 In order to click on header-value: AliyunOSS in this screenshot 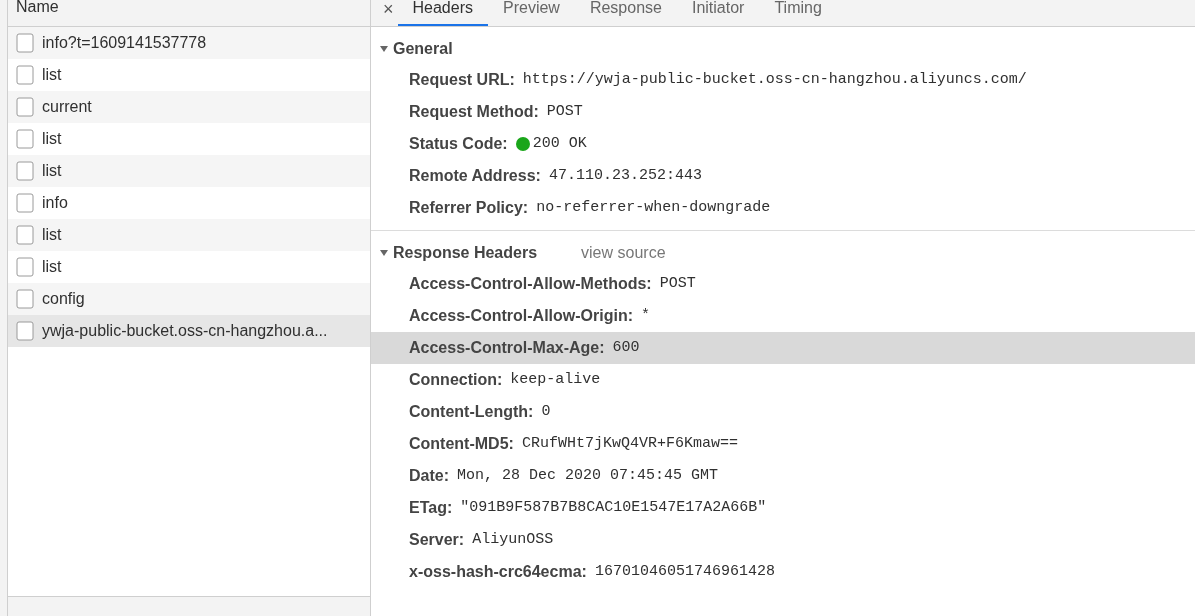, I will do `click(513, 539)`.